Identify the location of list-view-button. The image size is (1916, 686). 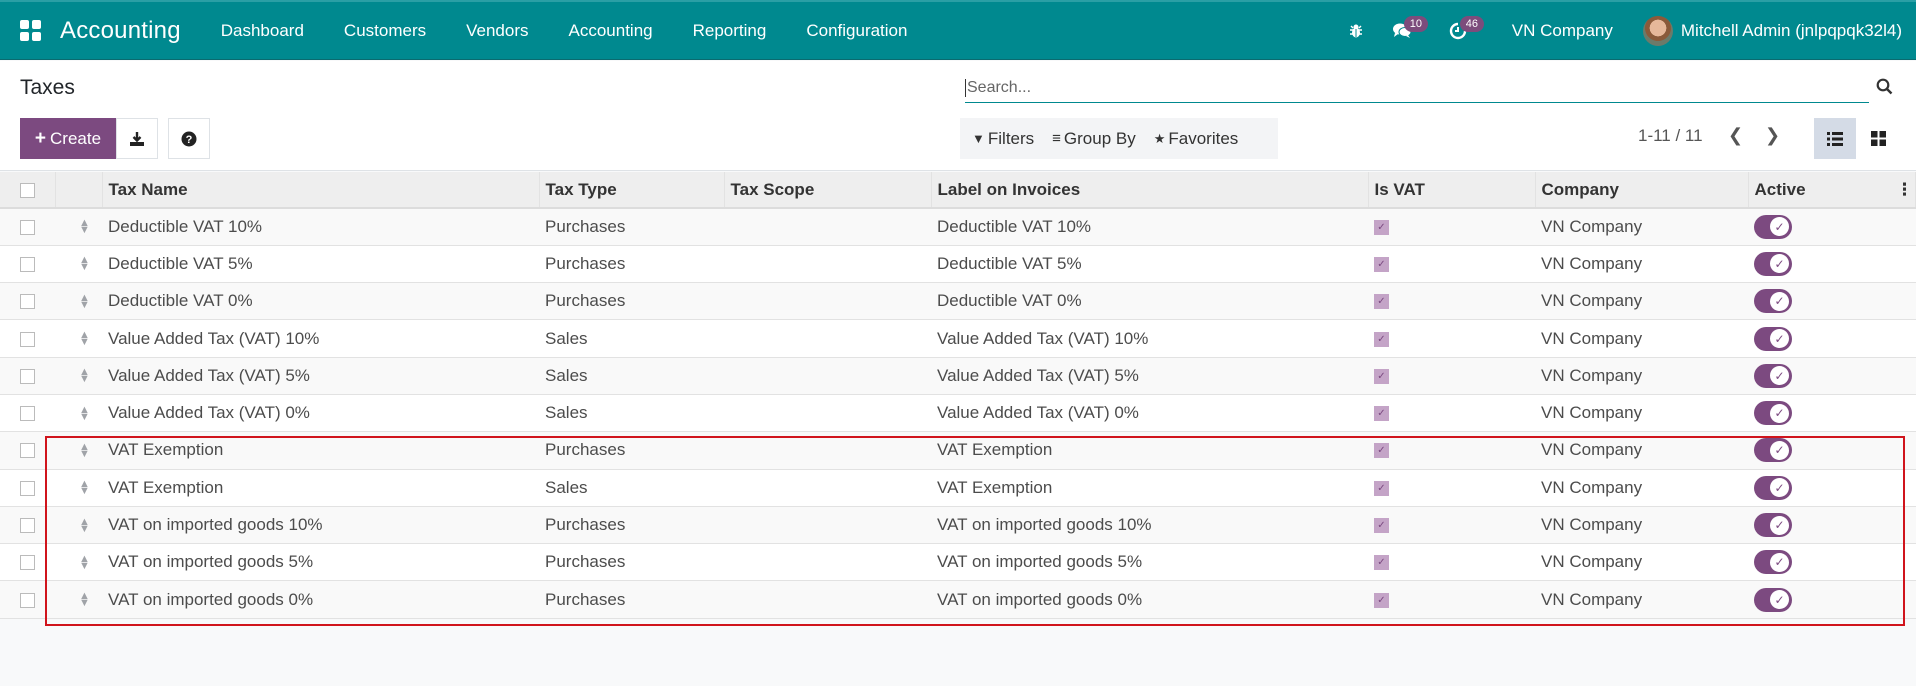
(1835, 138).